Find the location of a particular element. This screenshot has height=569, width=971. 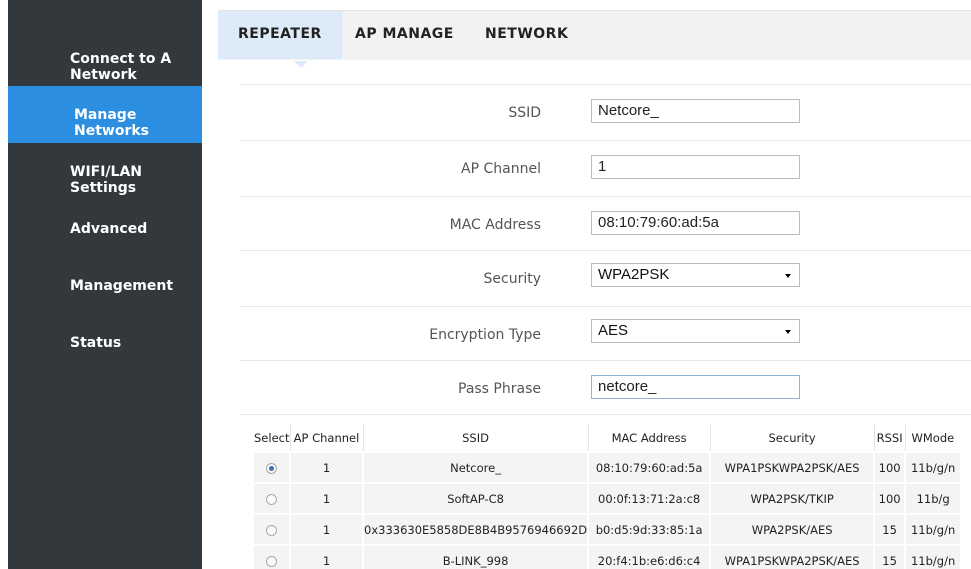

ssid-cell: B-LINK_998 is located at coordinates (476, 557).